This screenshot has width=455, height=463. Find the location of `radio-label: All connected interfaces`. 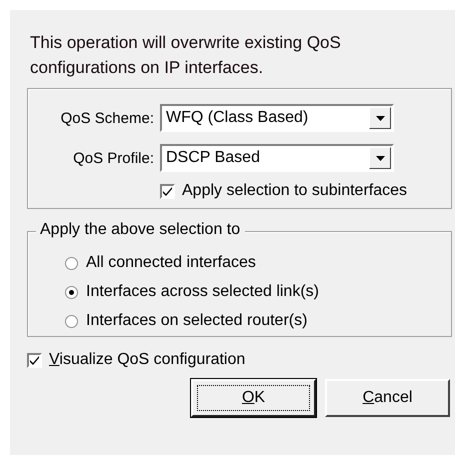

radio-label: All connected interfaces is located at coordinates (171, 263).